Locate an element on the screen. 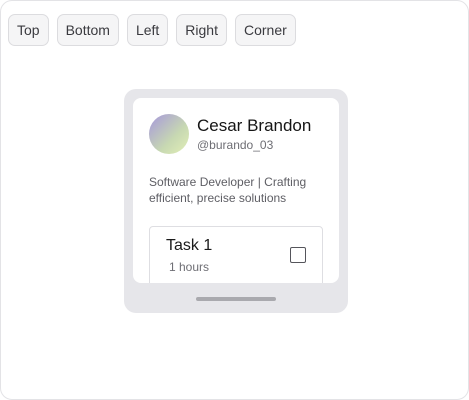 The height and width of the screenshot is (400, 469). right-button: Right is located at coordinates (201, 30).